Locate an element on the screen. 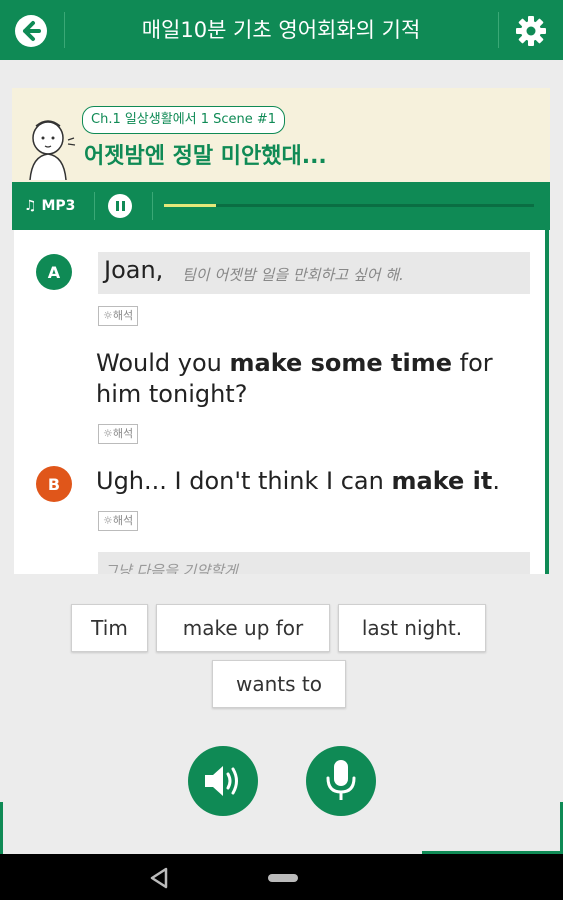  record-button is located at coordinates (341, 781).